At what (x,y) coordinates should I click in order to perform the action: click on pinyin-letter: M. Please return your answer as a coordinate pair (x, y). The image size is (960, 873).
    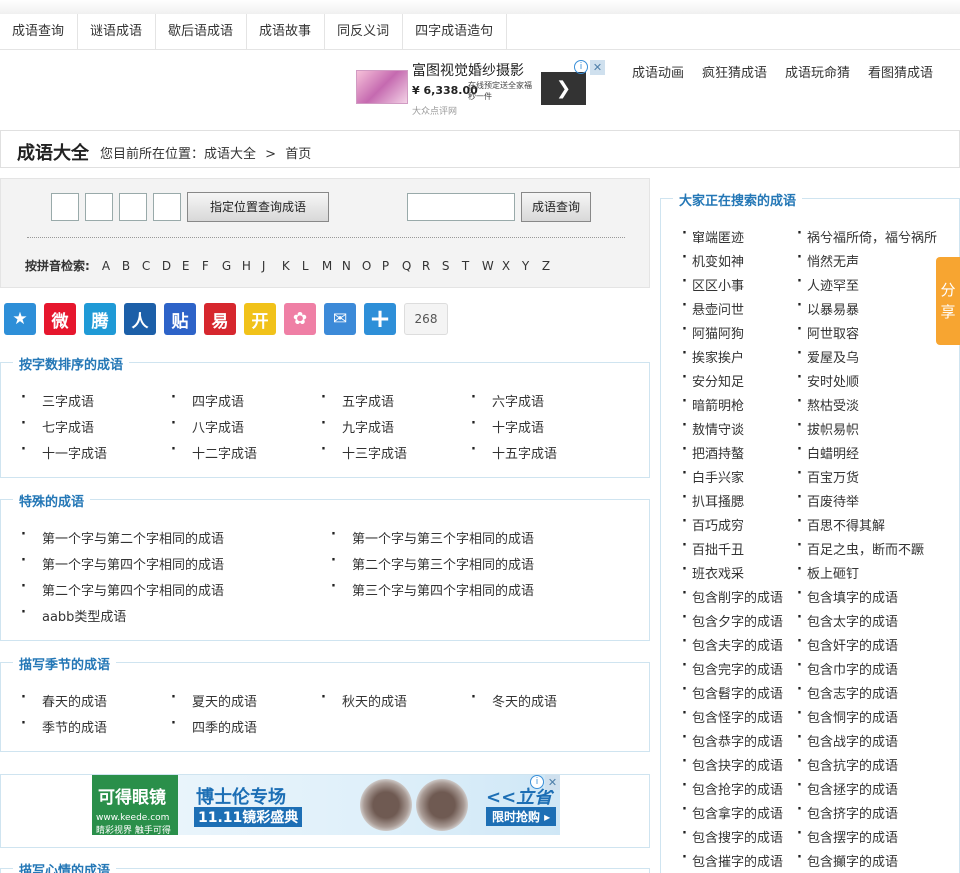
    Looking at the image, I should click on (332, 266).